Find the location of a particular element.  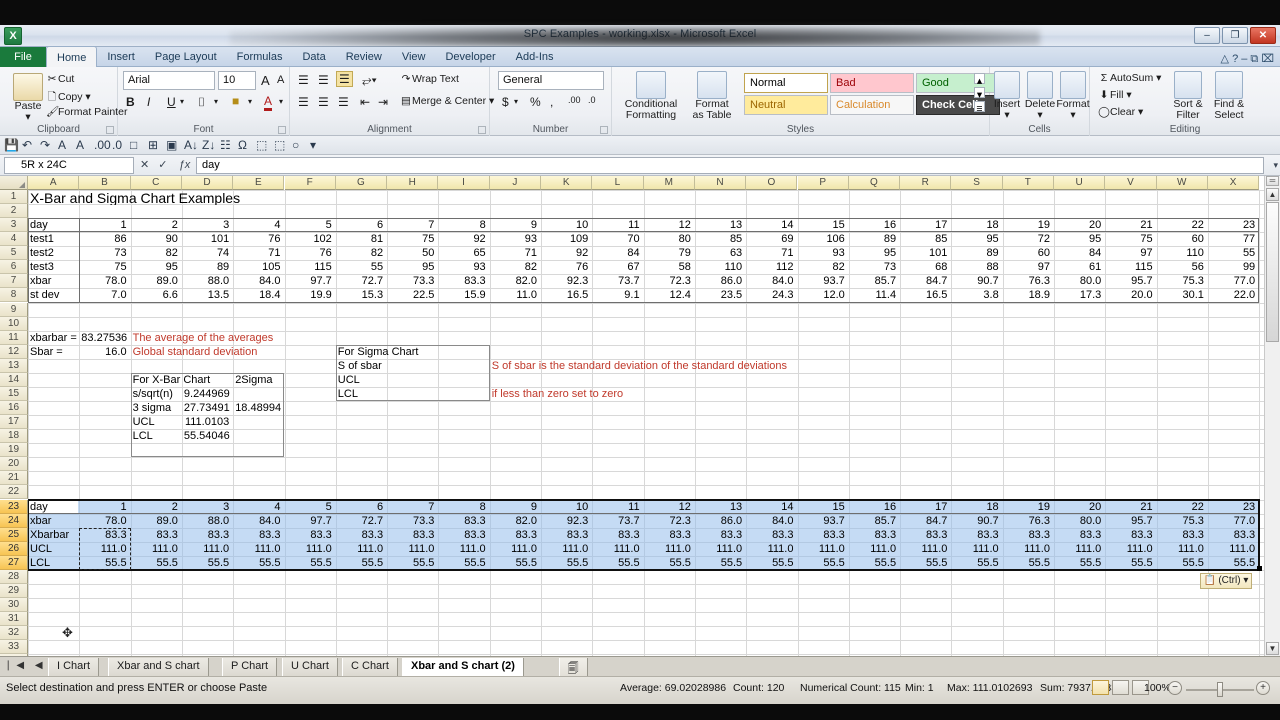

fill-color-dropdown: ▾ is located at coordinates (250, 101).